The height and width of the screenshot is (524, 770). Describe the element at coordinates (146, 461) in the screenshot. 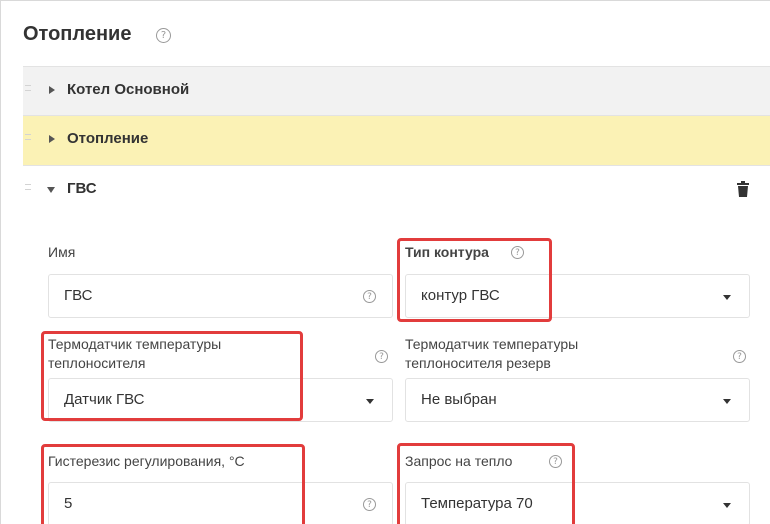

I see `hysteresis-label: Гистерезис регулирования, °C` at that location.